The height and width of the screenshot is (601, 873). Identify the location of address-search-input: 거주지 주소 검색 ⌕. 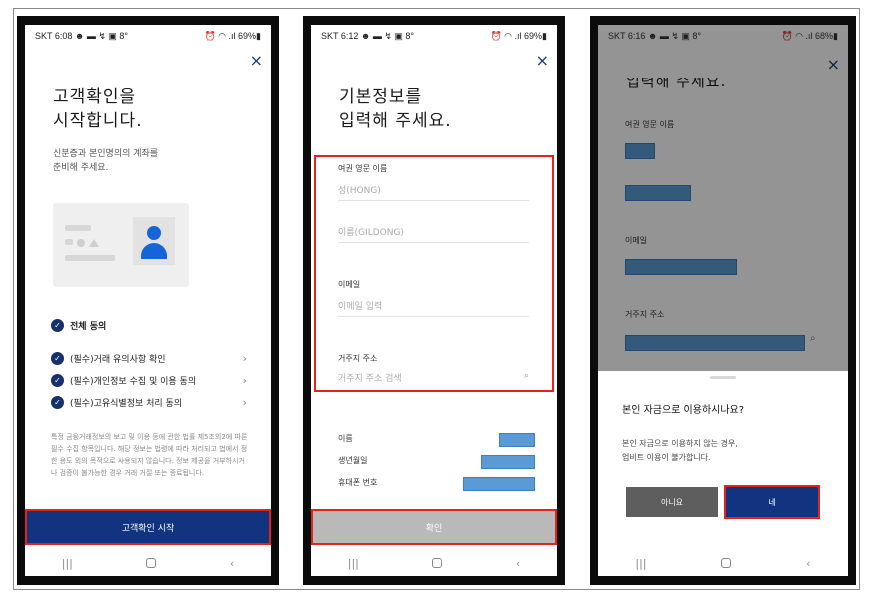
(433, 380).